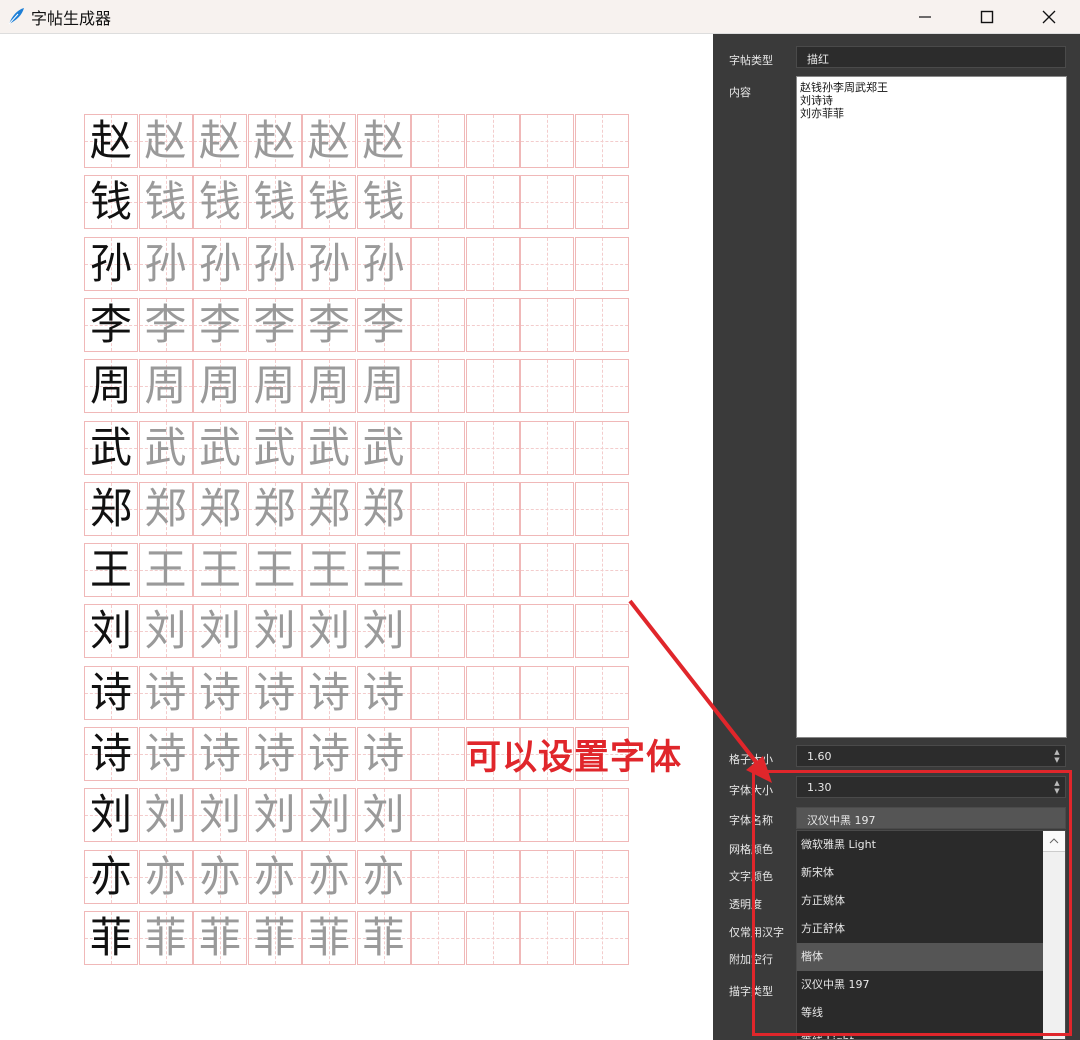 Image resolution: width=1080 pixels, height=1040 pixels. I want to click on model-character-cell: 孙, so click(111, 263).